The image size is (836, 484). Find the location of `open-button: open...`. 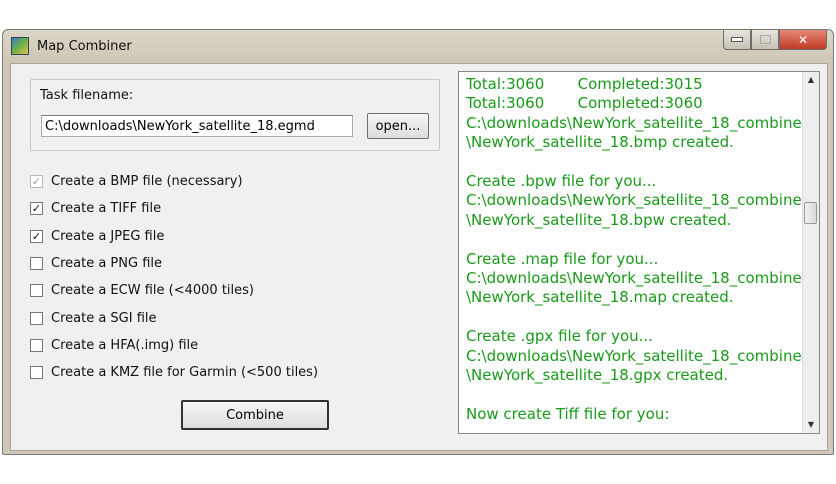

open-button: open... is located at coordinates (398, 126).